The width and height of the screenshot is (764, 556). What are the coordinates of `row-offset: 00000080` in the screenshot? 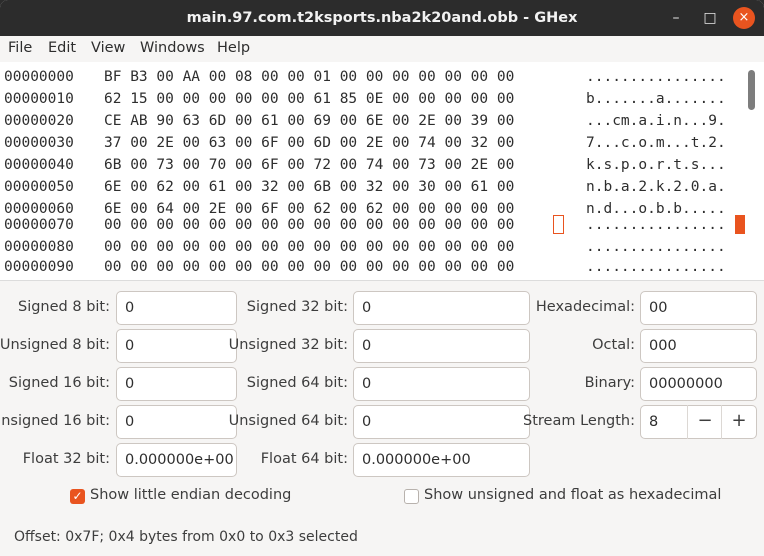 It's located at (39, 247).